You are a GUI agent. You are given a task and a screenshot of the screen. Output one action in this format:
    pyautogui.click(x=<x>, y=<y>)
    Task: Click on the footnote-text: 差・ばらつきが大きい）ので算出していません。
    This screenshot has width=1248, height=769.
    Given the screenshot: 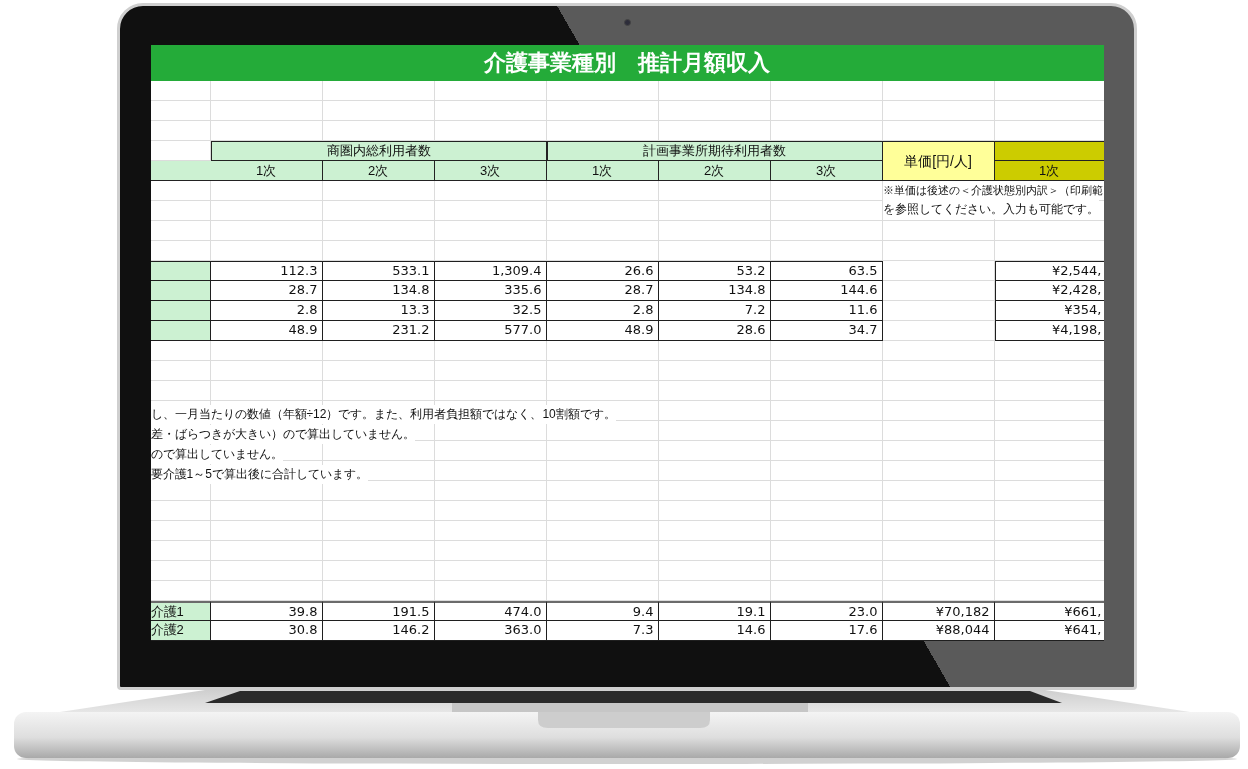 What is the action you would take?
    pyautogui.click(x=282, y=434)
    